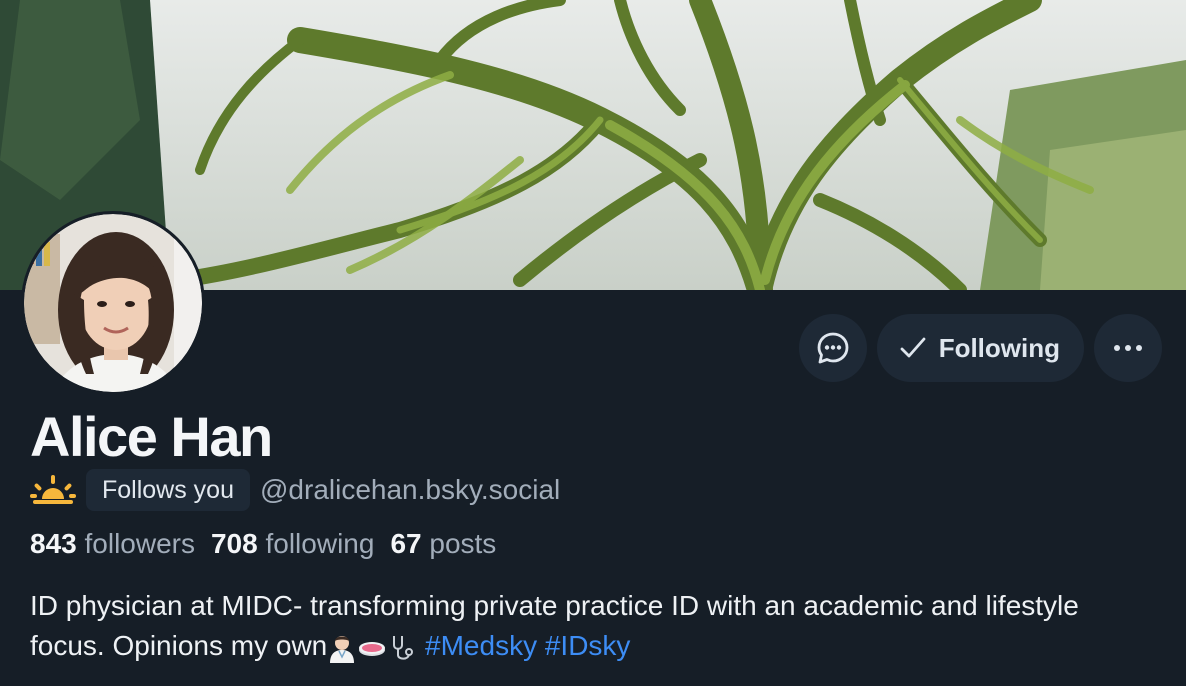  What do you see at coordinates (481, 645) in the screenshot?
I see `hashtag-medsky: #Medsky` at bounding box center [481, 645].